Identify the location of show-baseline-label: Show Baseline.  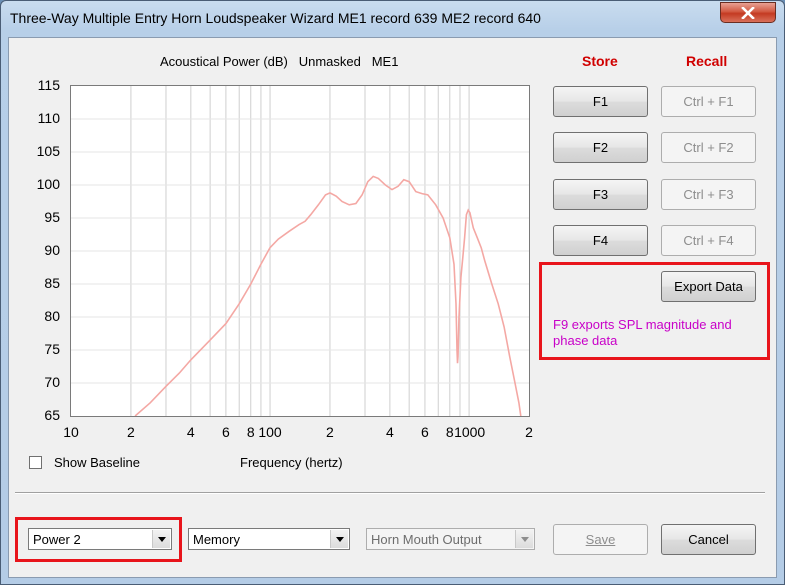
(97, 462).